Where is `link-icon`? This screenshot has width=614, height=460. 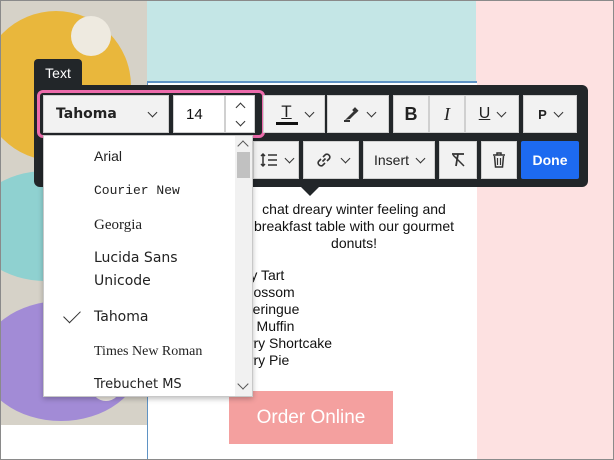
link-icon is located at coordinates (323, 160).